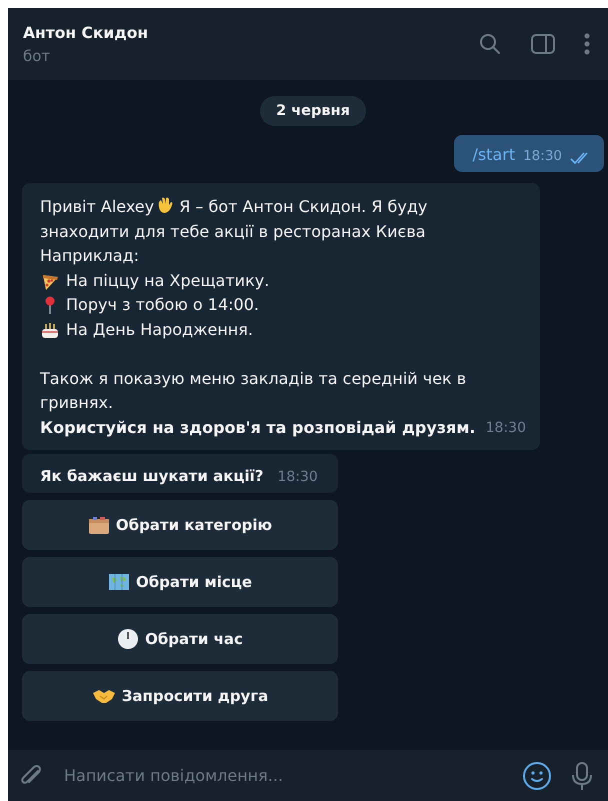  Describe the element at coordinates (506, 428) in the screenshot. I see `message-time: 18:30` at that location.